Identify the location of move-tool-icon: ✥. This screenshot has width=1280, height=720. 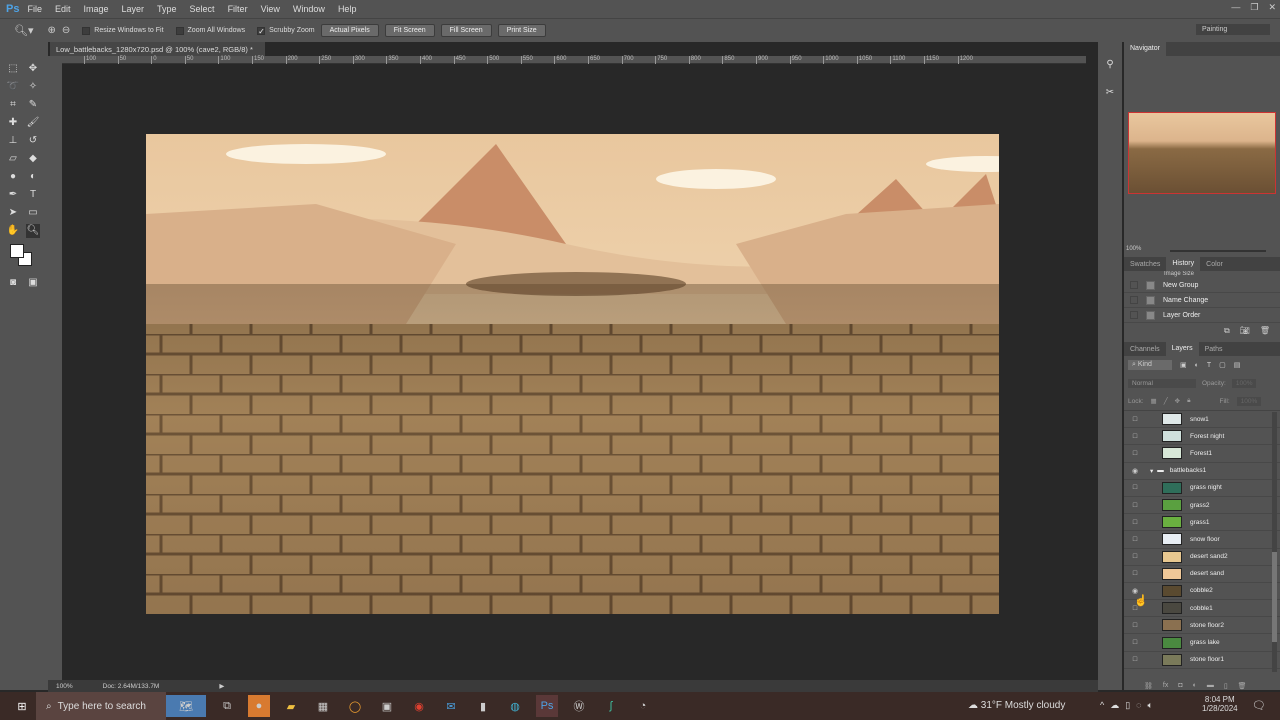
(33, 69).